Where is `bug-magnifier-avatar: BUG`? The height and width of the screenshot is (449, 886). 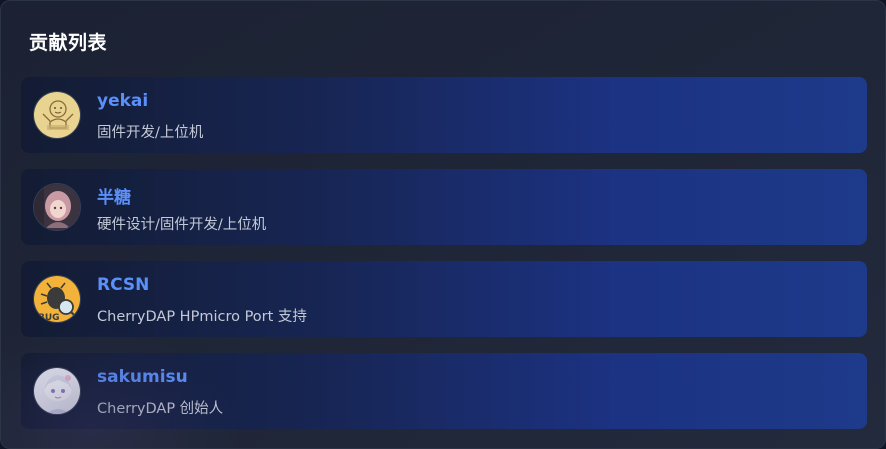 bug-magnifier-avatar: BUG is located at coordinates (57, 299).